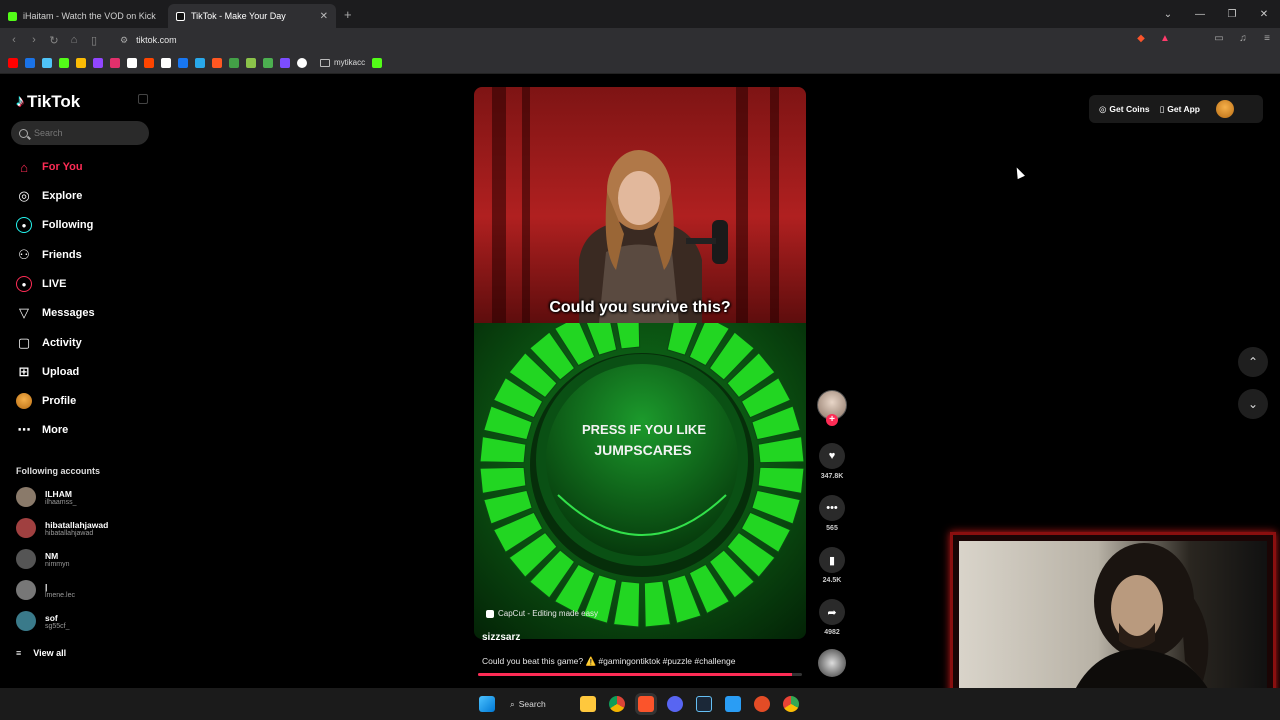  What do you see at coordinates (14, 40) in the screenshot?
I see `back-icon: ‹` at bounding box center [14, 40].